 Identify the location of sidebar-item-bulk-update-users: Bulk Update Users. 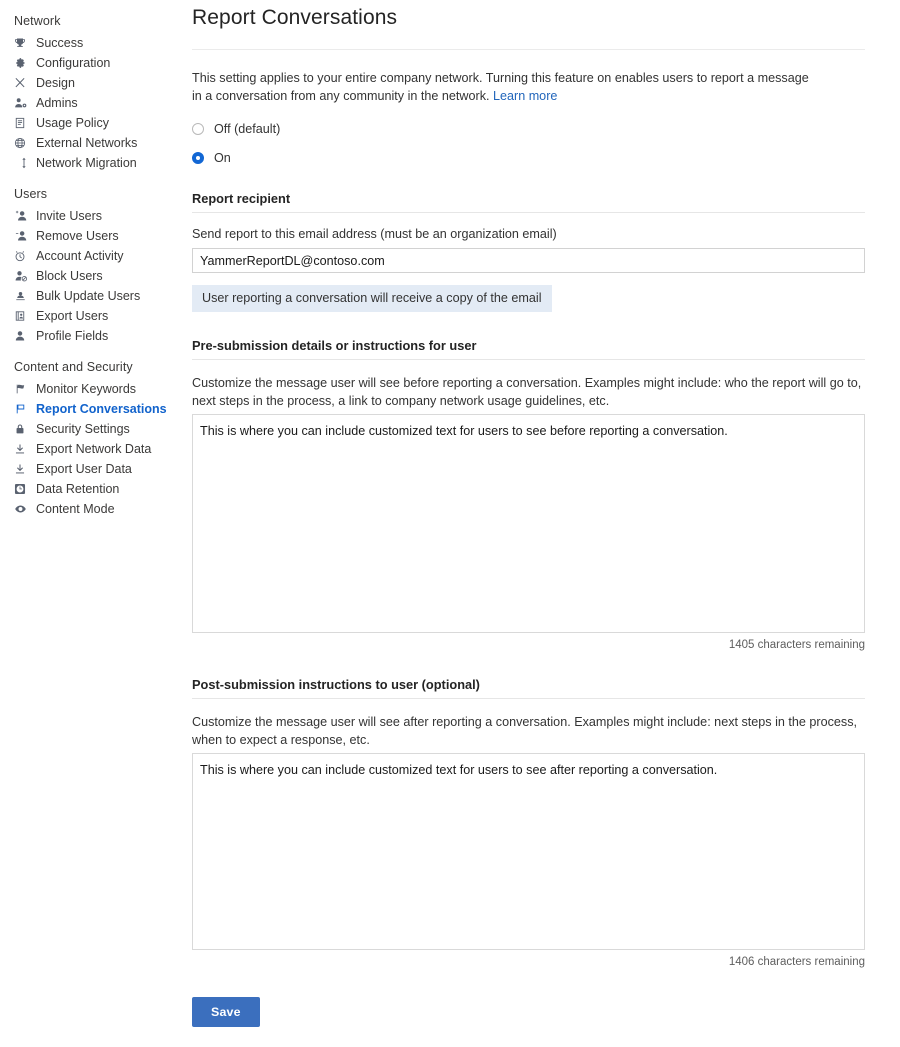
(92, 296).